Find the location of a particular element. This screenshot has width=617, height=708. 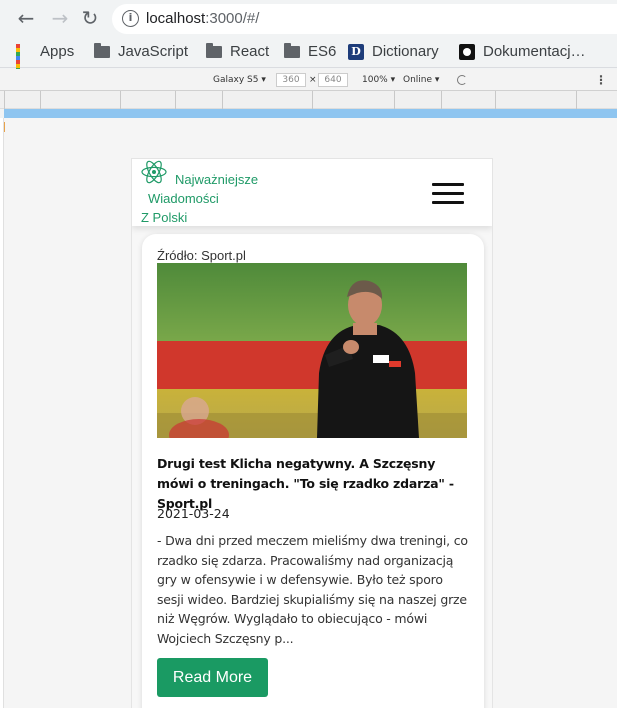

bookmark-react: React is located at coordinates (237, 52).